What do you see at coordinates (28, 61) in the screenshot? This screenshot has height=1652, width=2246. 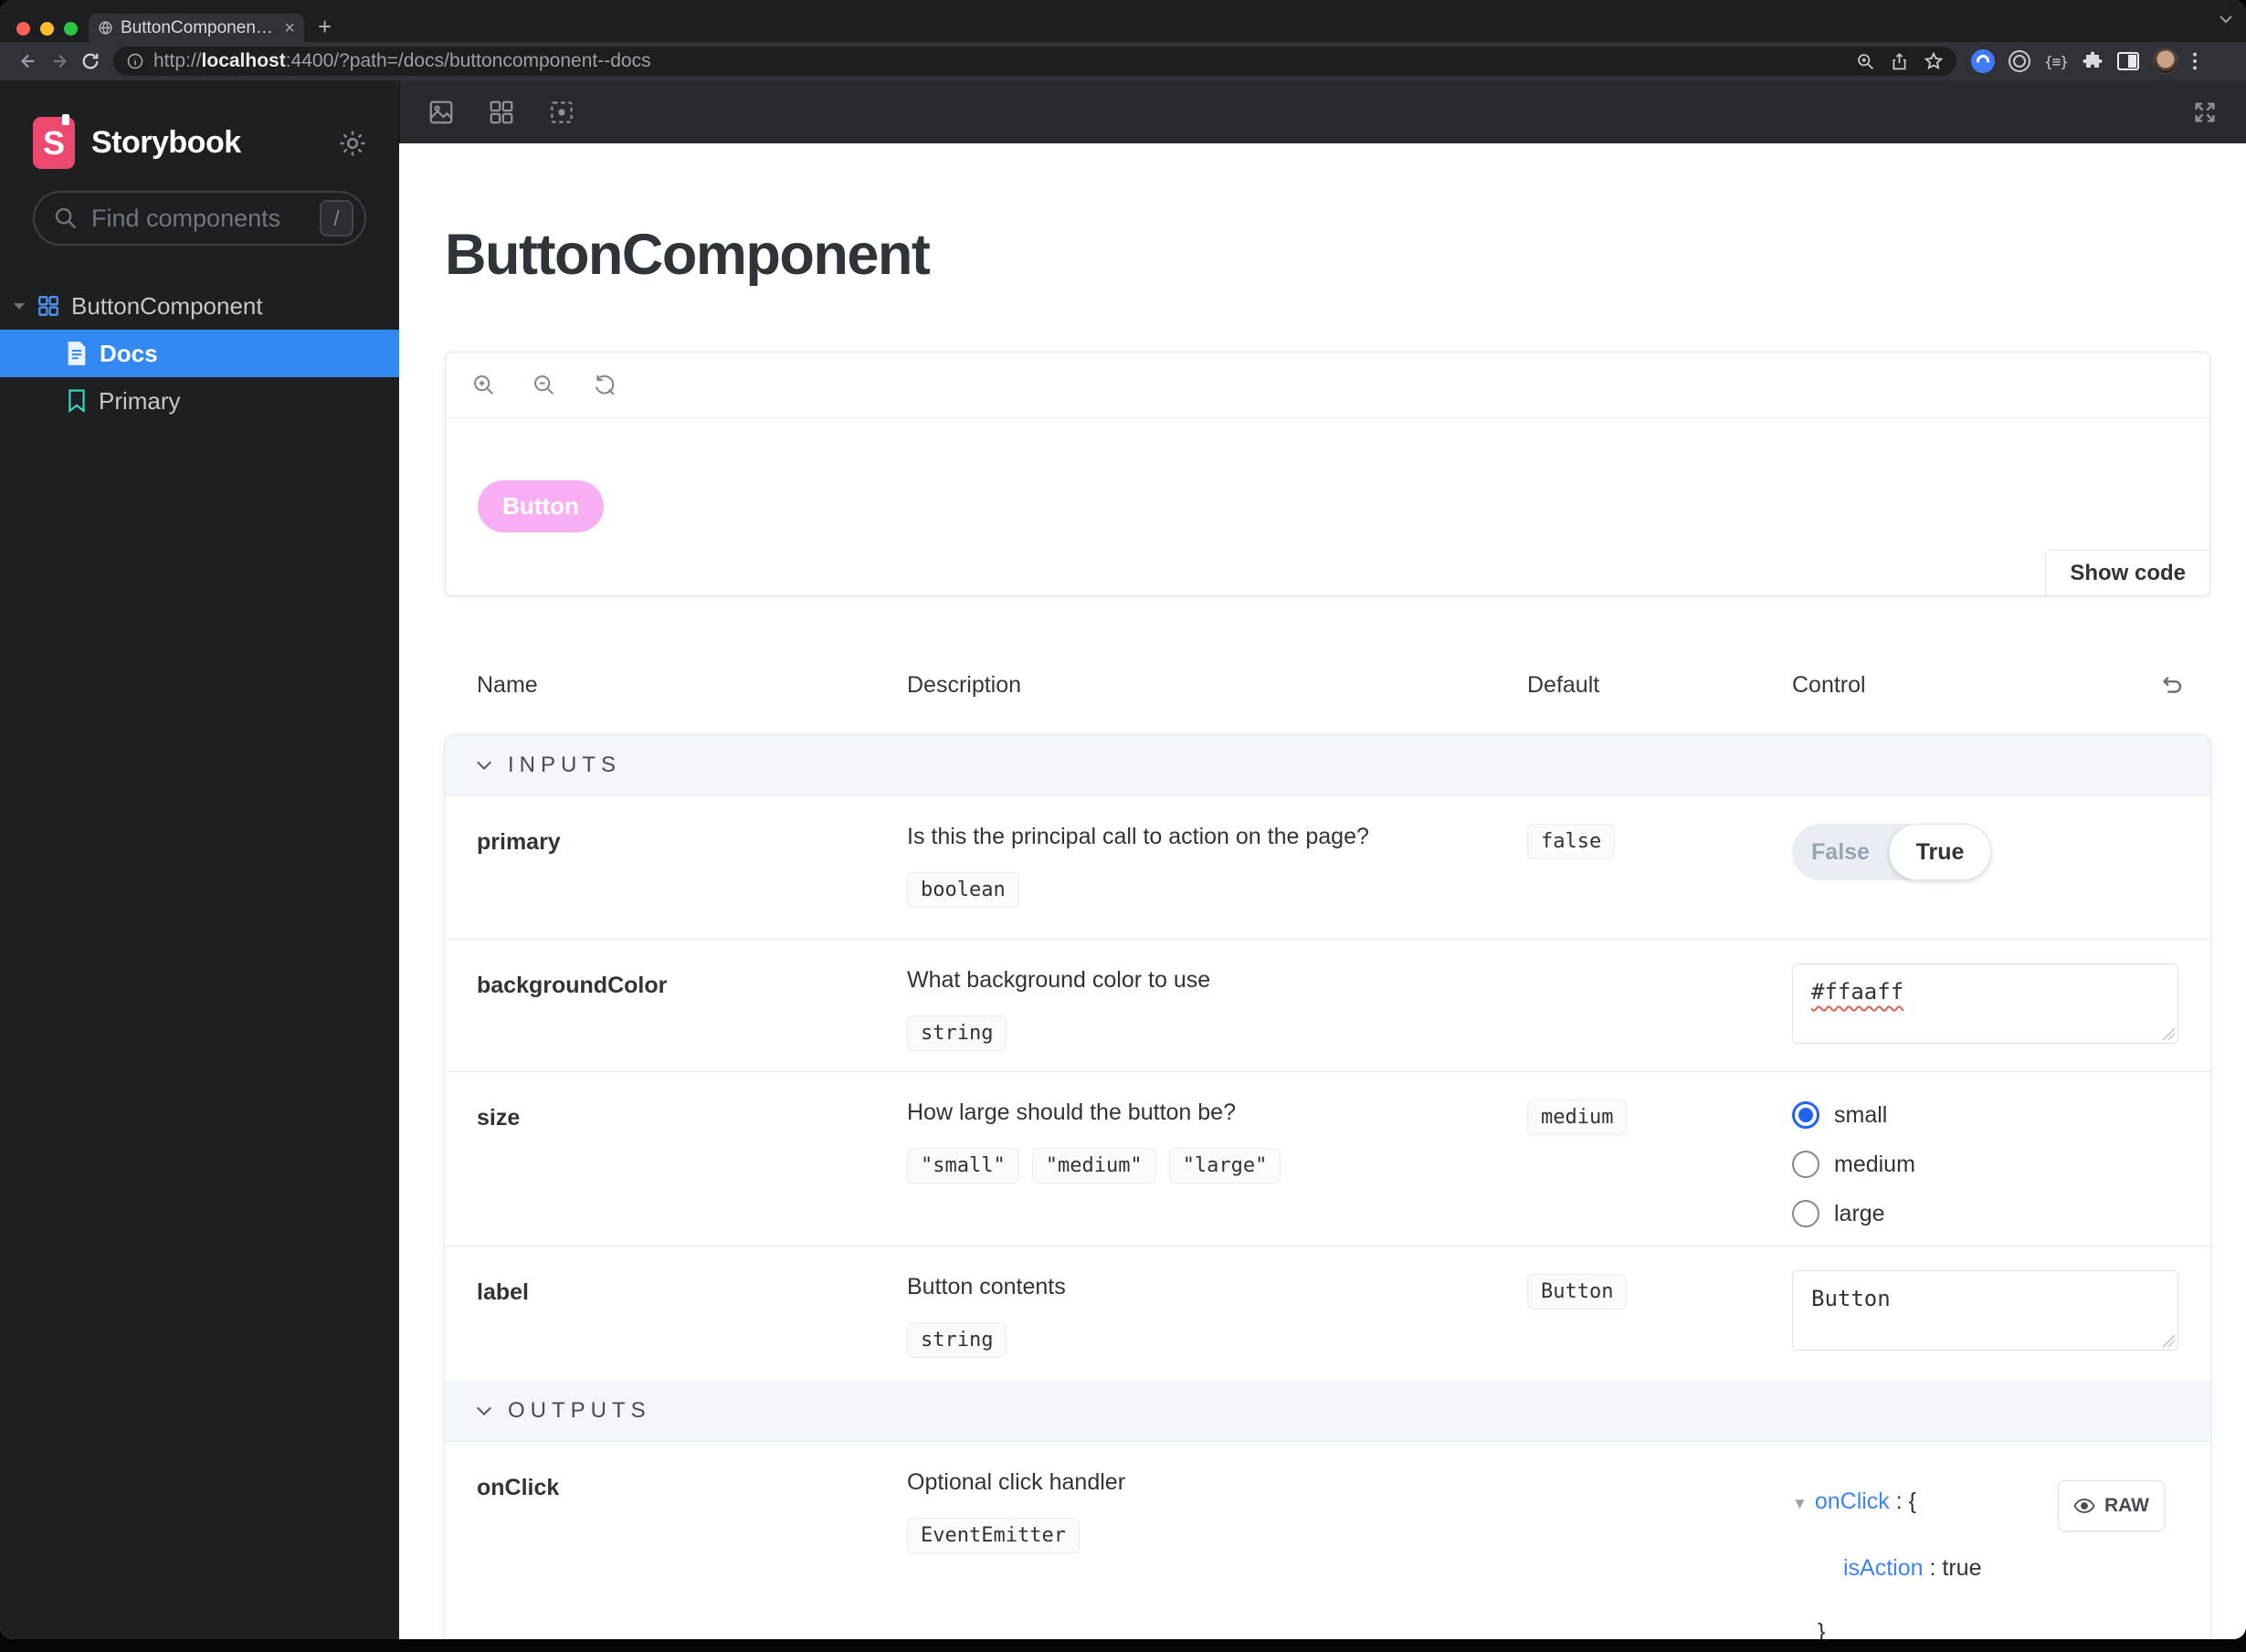 I see `back-button` at bounding box center [28, 61].